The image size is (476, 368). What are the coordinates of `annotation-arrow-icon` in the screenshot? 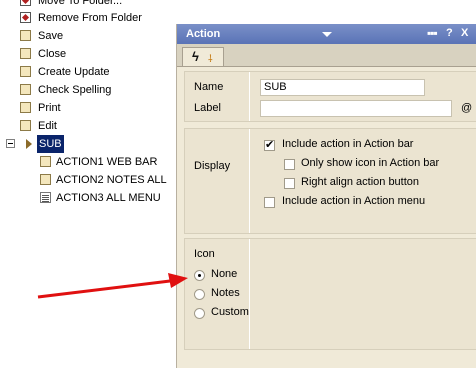 It's located at (112, 286).